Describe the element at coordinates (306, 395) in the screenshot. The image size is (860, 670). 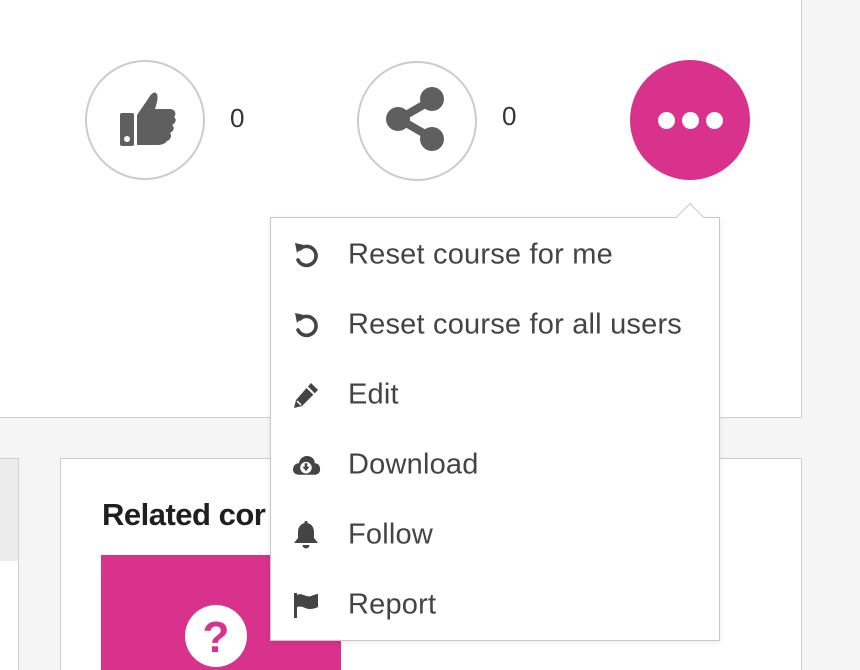
I see `pencil-icon` at that location.